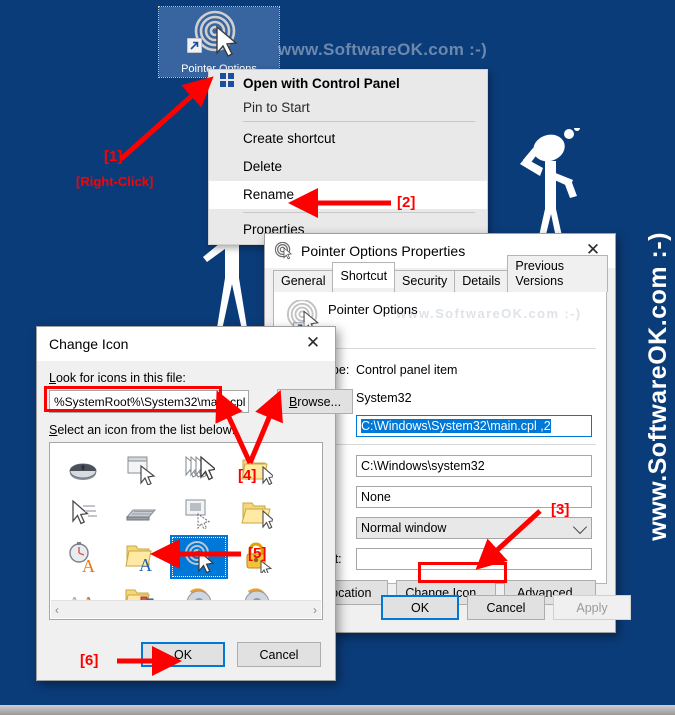  What do you see at coordinates (456, 426) in the screenshot?
I see `target-input-value: C:\Windows\System32\main.cpl ,2` at bounding box center [456, 426].